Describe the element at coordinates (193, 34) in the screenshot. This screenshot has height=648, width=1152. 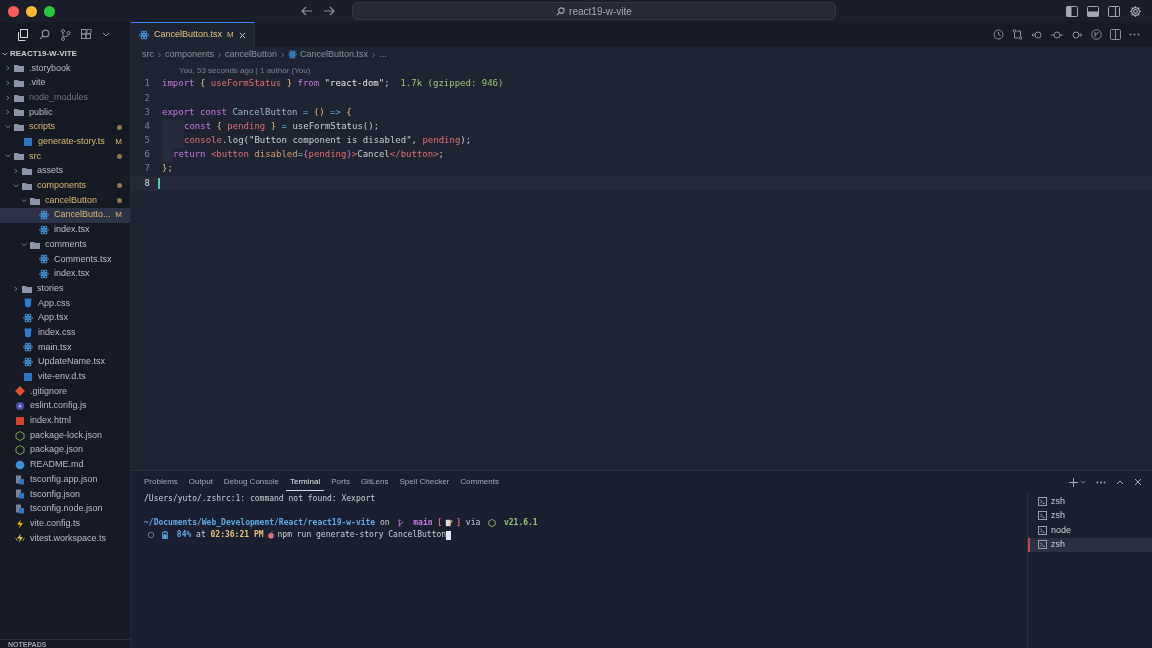
I see `editor-tab: CancelButton.tsx M` at that location.